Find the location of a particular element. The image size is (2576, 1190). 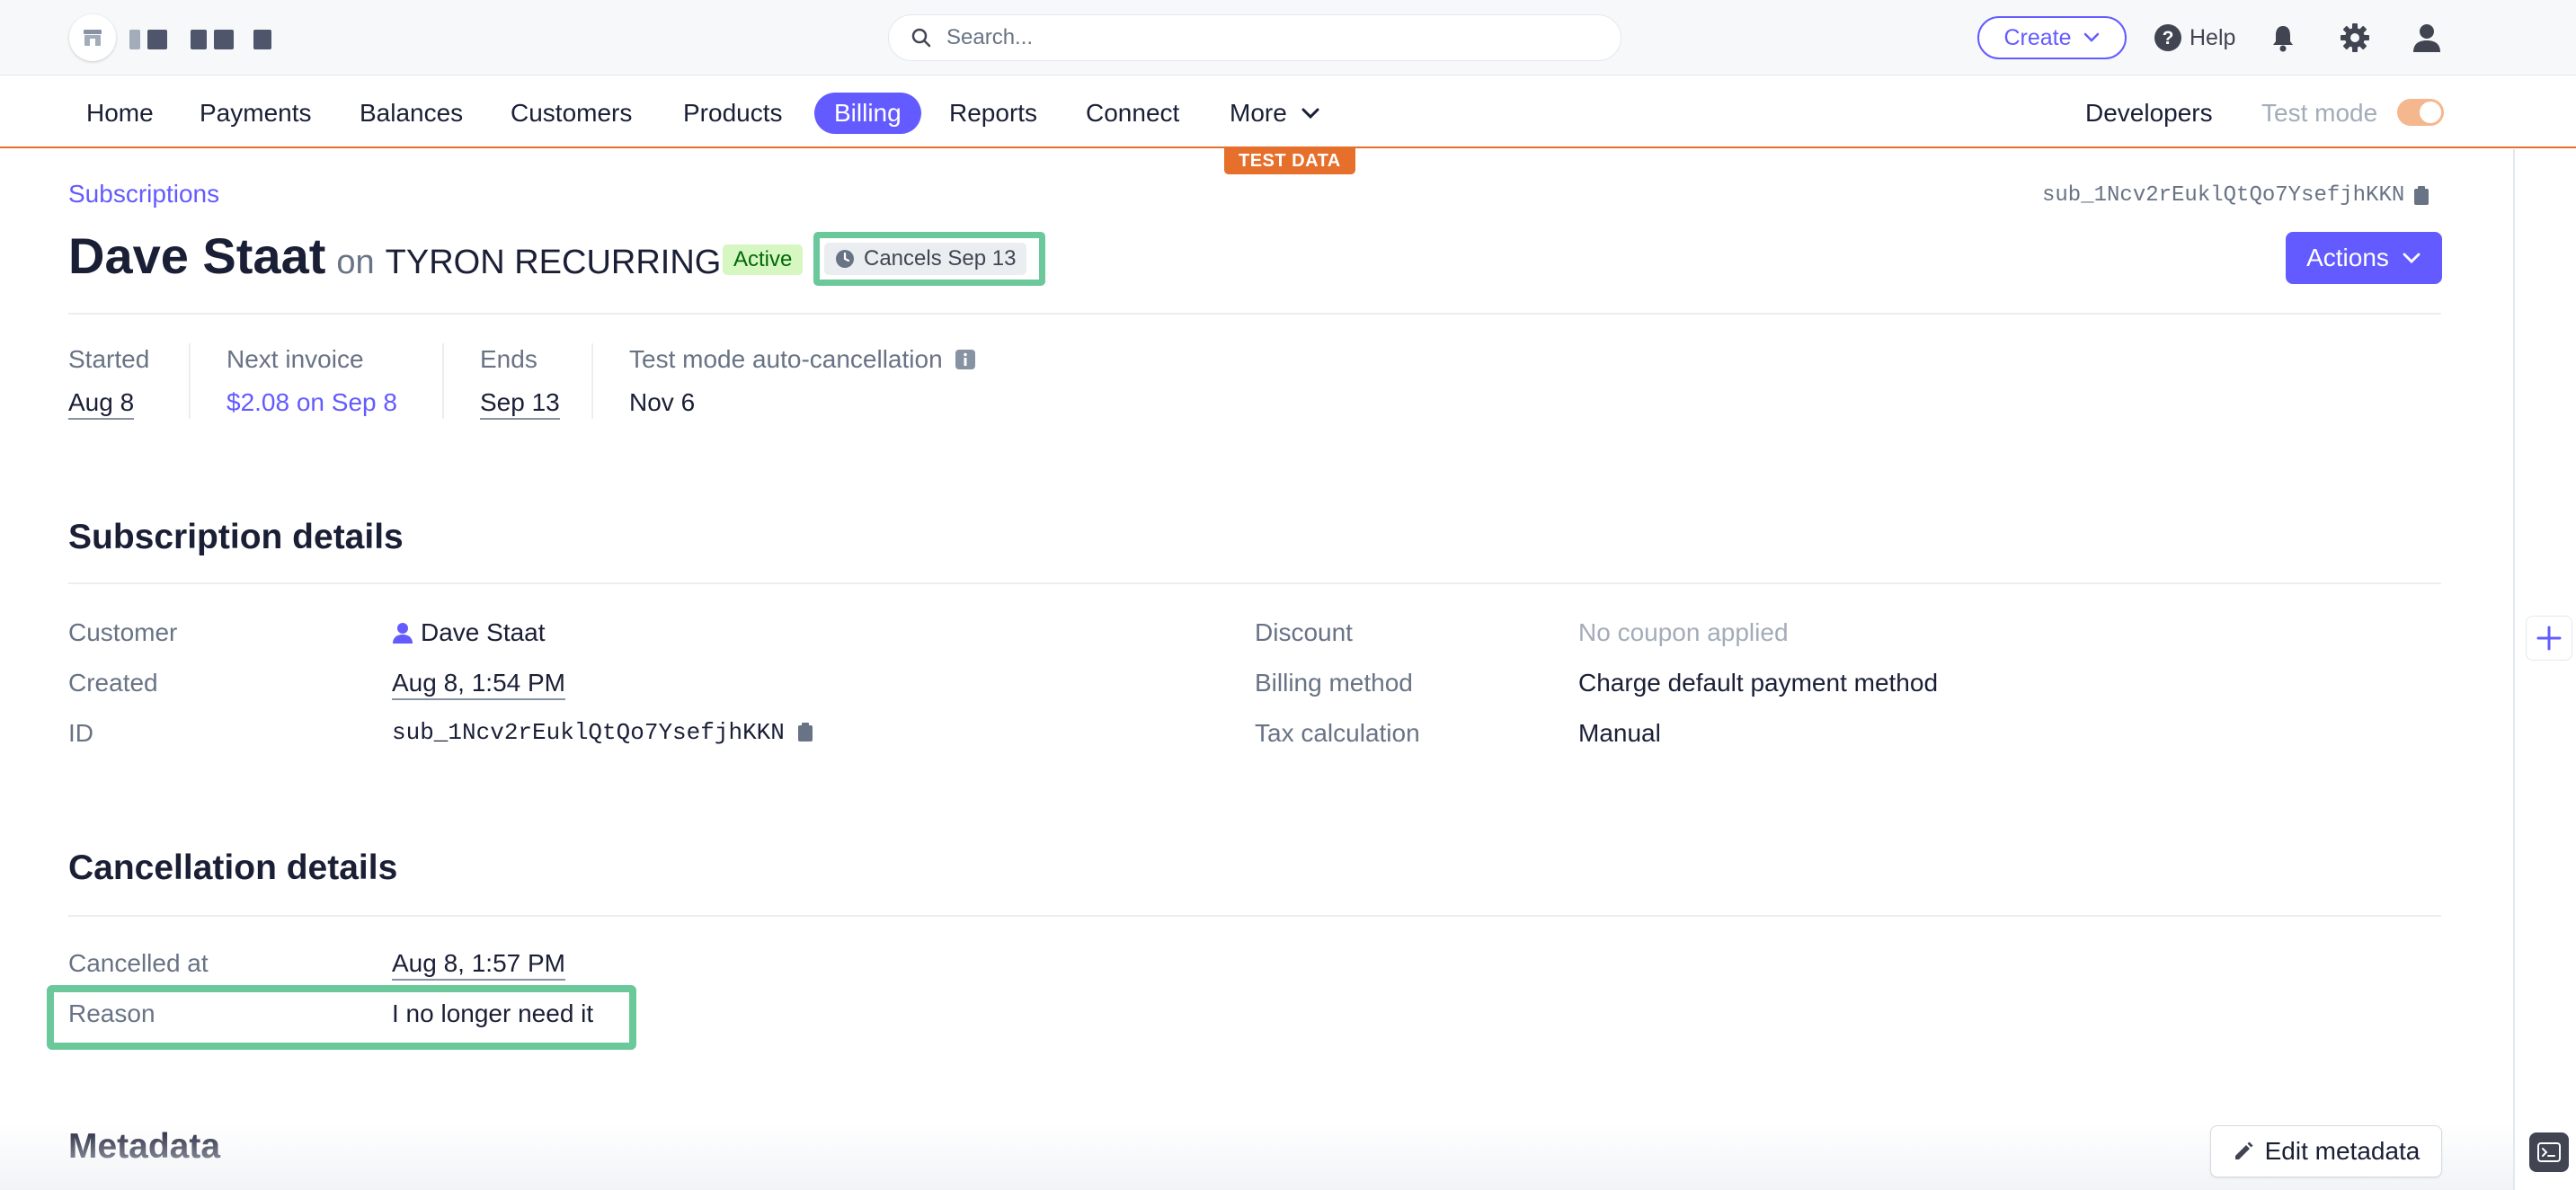

id-value: sub_1Ncv2rEuklQtQo7YsefjhKKN is located at coordinates (588, 733).